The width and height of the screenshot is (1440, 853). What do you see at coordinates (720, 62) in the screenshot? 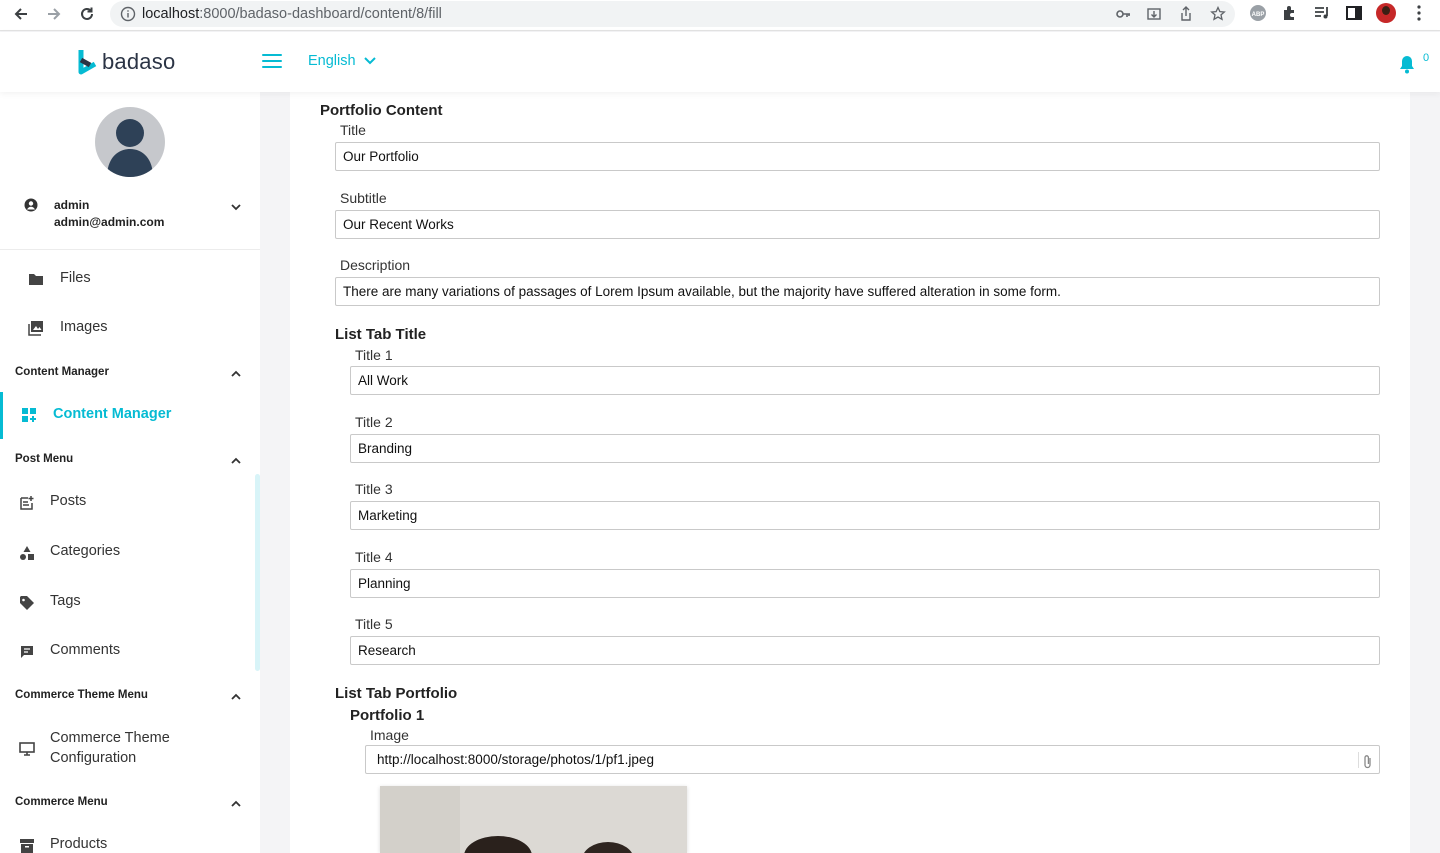
I see `app-header: badaso English 0` at bounding box center [720, 62].